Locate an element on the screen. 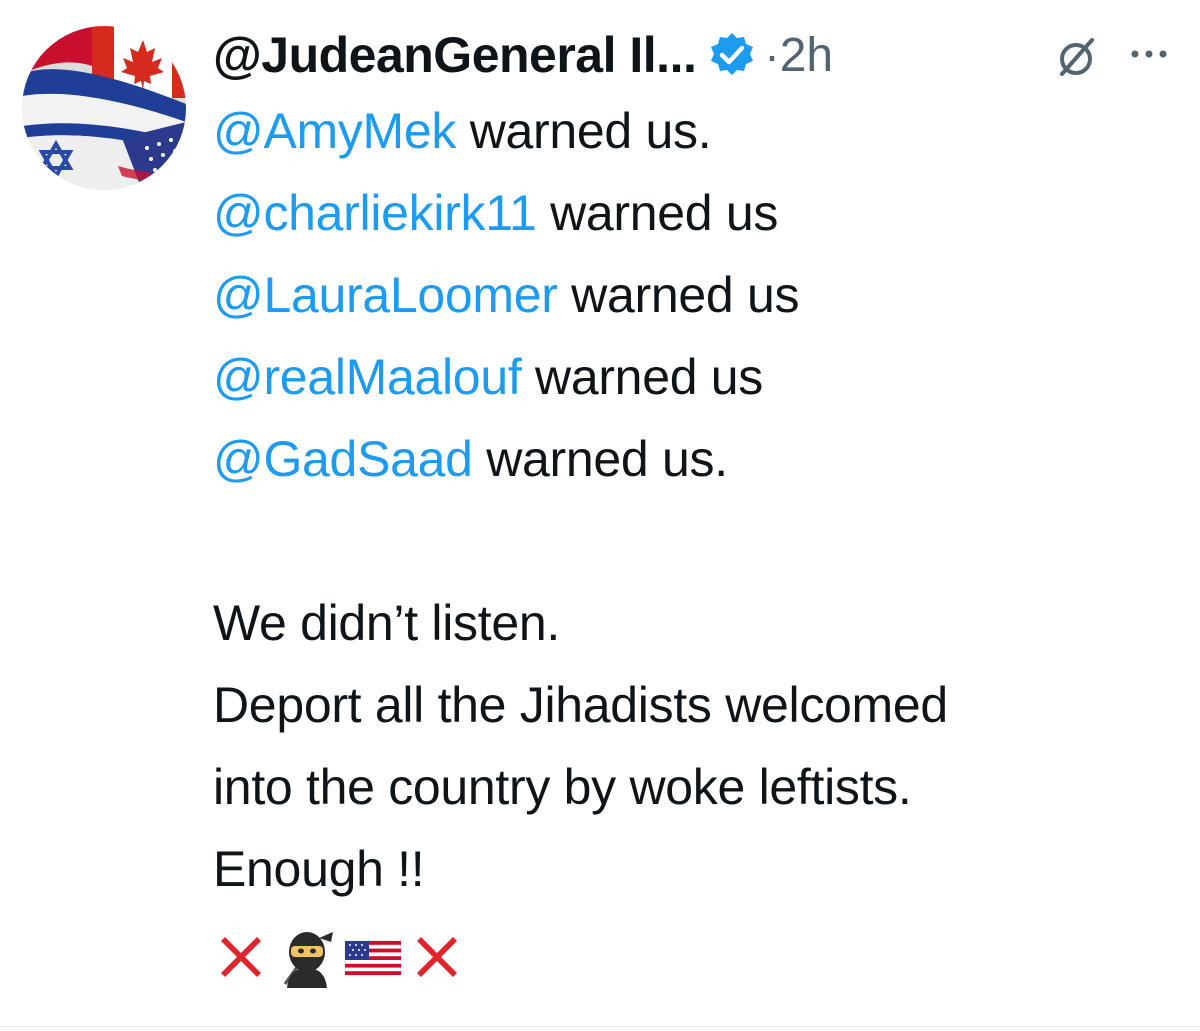 The image size is (1200, 1031). mention-link: @AmyMek is located at coordinates (334, 131).